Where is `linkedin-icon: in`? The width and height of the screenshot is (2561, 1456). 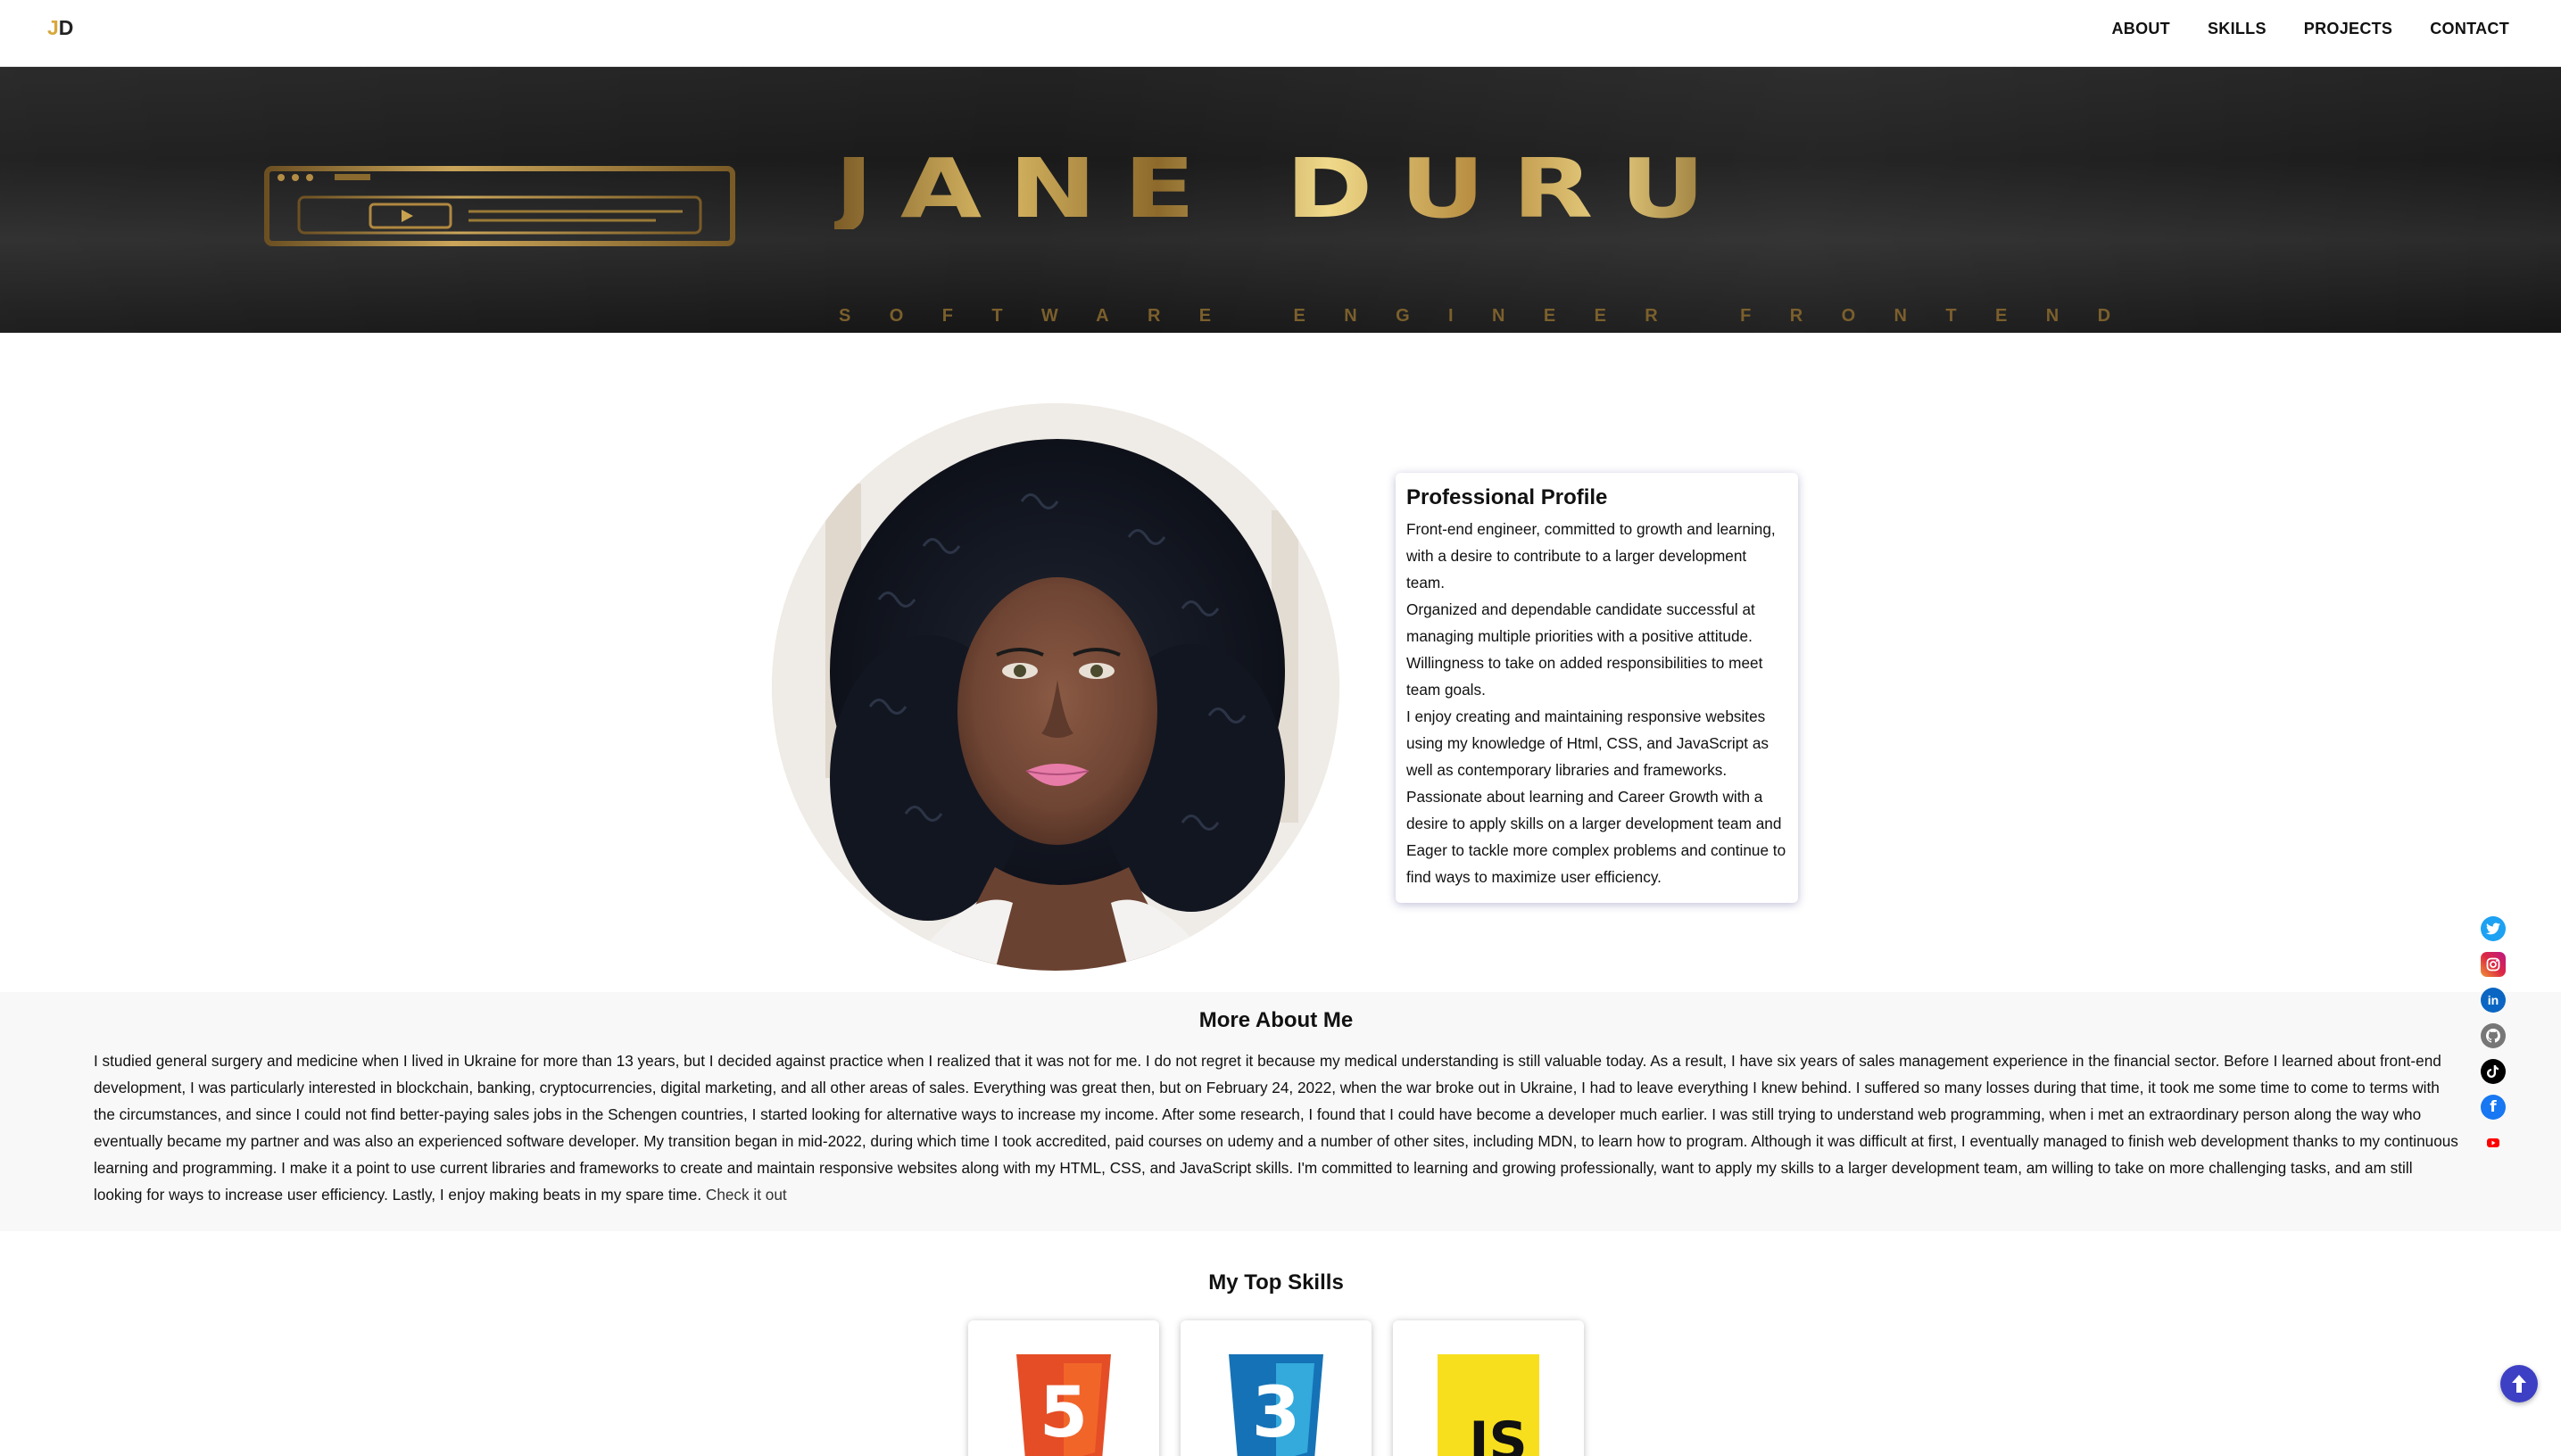 linkedin-icon: in is located at coordinates (2493, 1000).